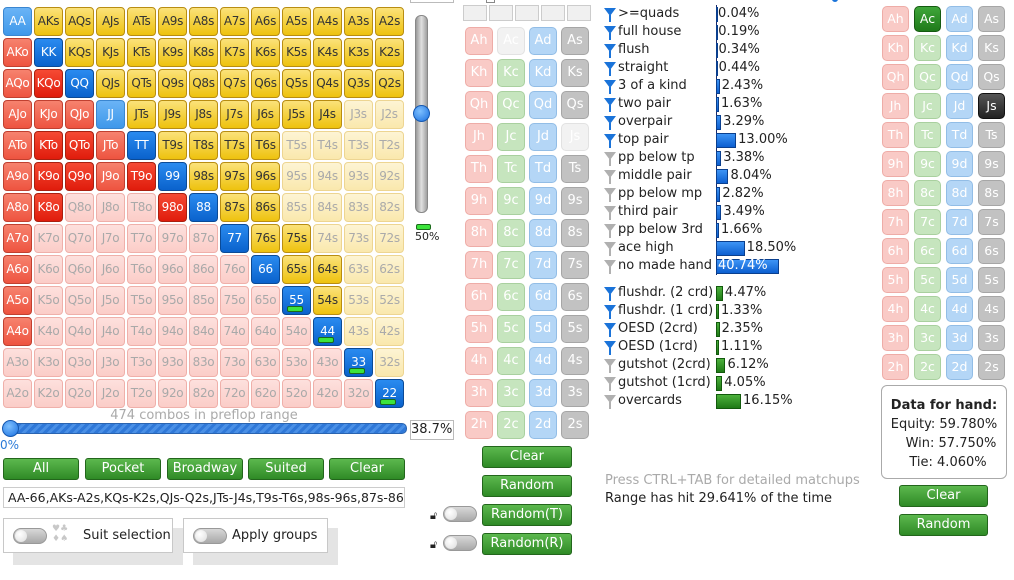  What do you see at coordinates (543, 233) in the screenshot?
I see `board-deck-card-8d: 8d` at bounding box center [543, 233].